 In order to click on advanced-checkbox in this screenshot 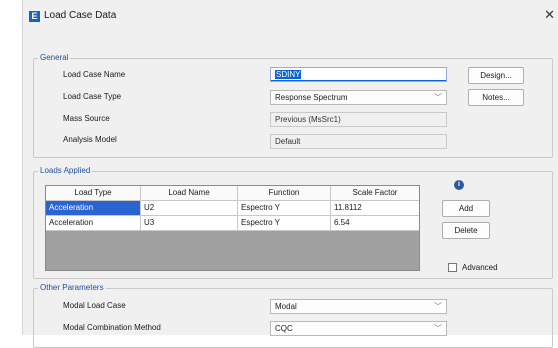, I will do `click(452, 267)`.